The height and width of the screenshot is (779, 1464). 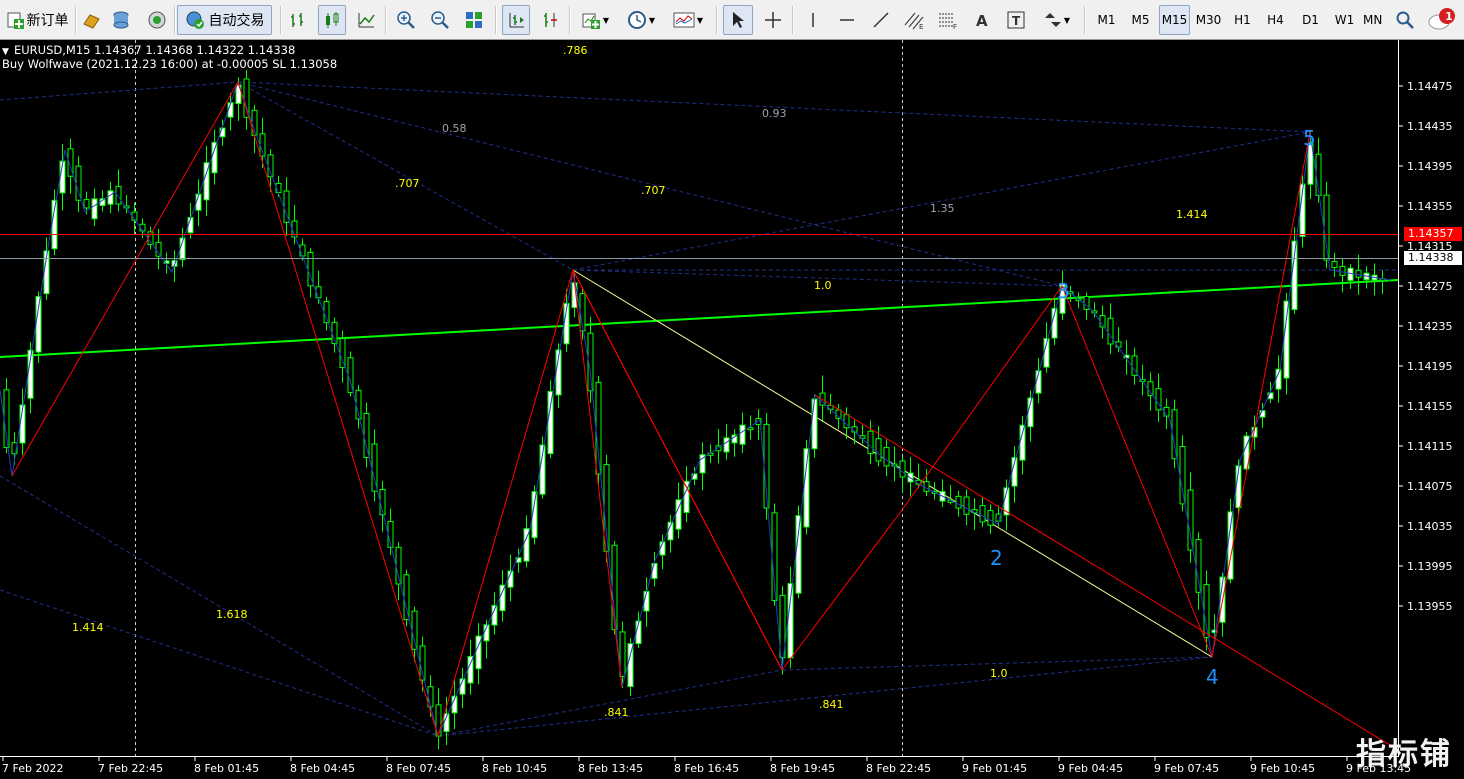 I want to click on price-tick-label: 1.13995, so click(x=1430, y=566).